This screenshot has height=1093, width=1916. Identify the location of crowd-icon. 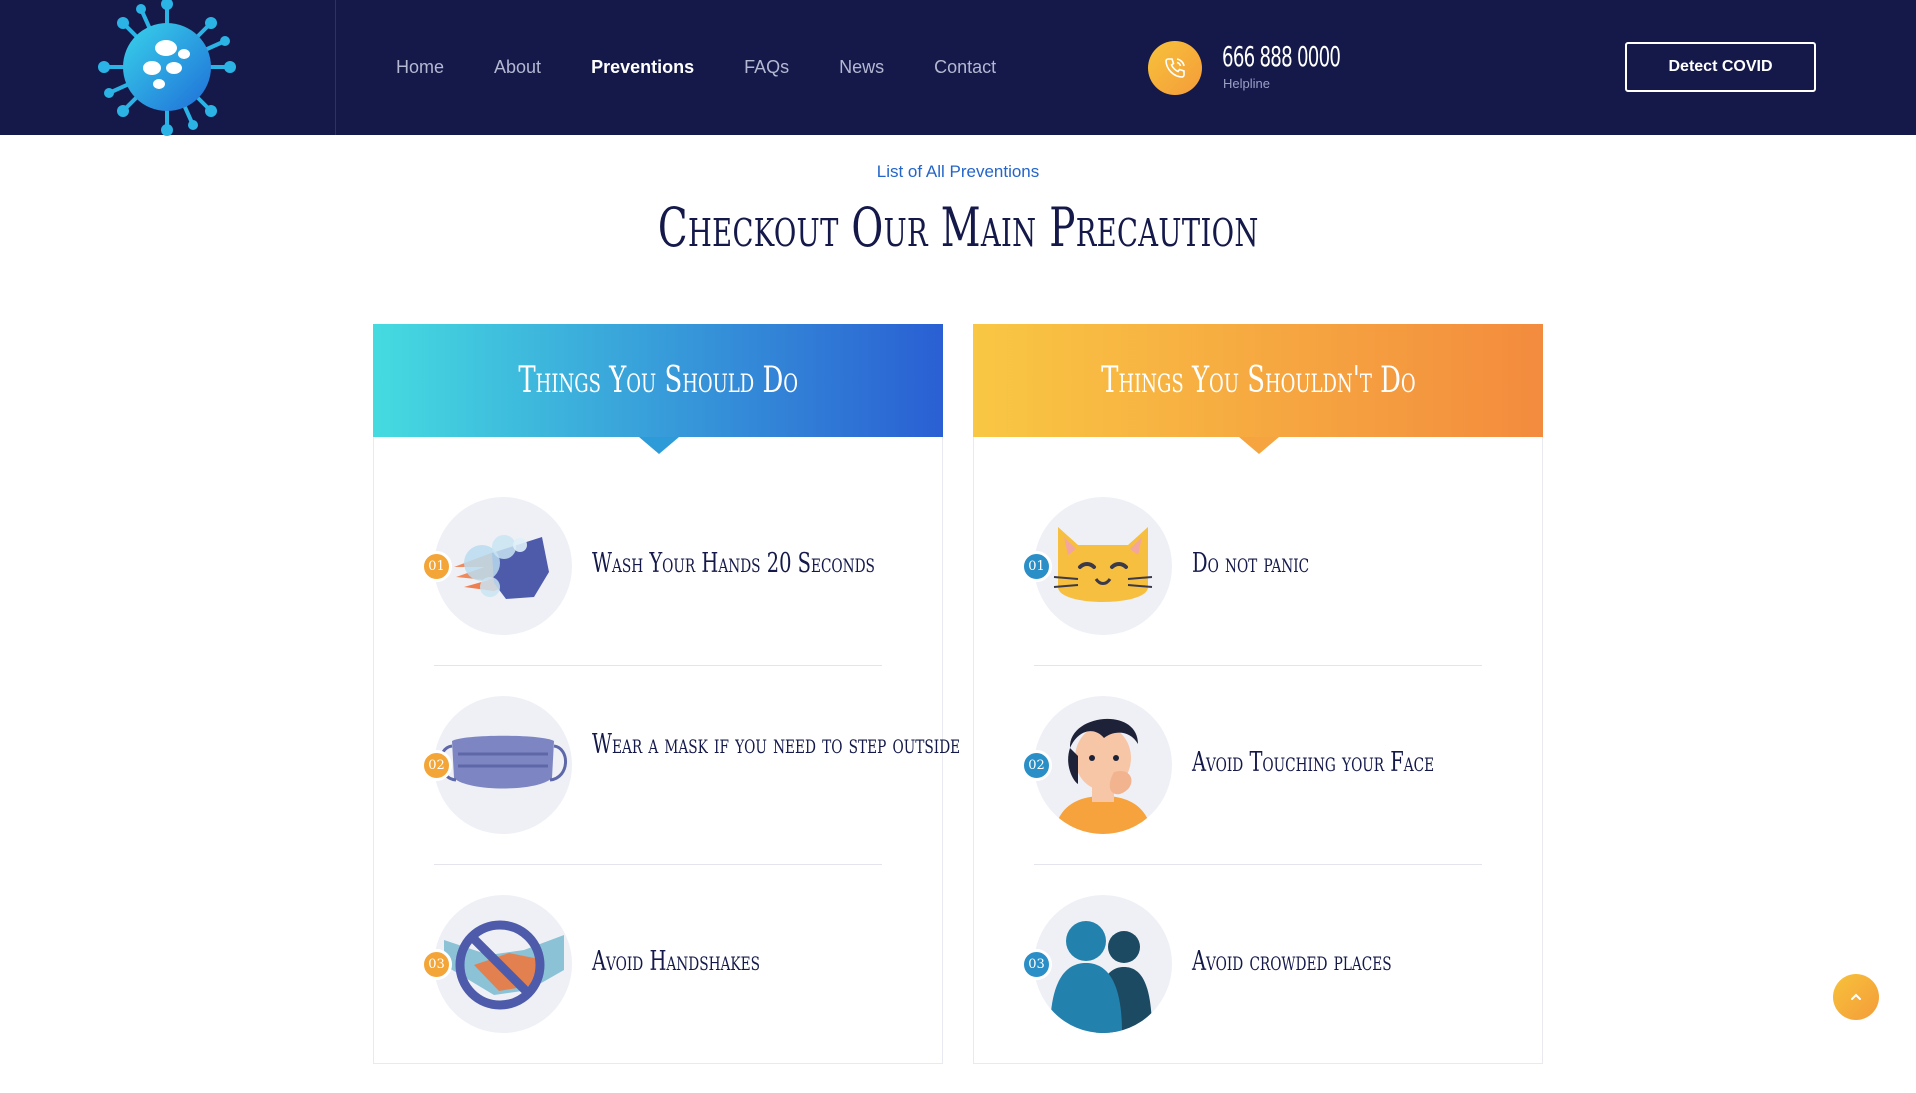
(1103, 964).